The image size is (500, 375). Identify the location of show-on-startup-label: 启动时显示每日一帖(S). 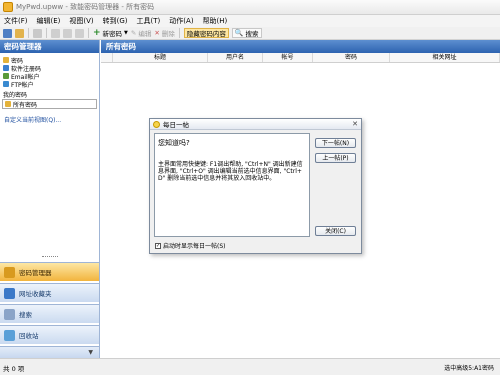
(194, 246).